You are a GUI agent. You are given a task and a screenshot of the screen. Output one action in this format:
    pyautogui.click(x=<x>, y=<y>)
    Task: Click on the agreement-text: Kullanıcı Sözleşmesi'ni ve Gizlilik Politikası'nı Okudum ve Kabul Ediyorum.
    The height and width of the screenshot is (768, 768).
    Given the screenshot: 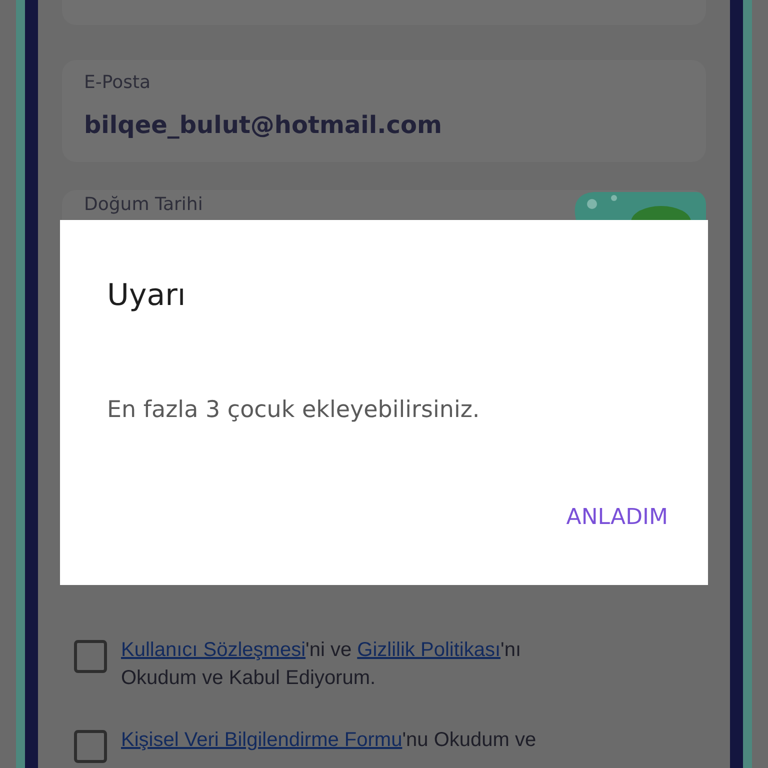 What is the action you would take?
    pyautogui.click(x=321, y=664)
    